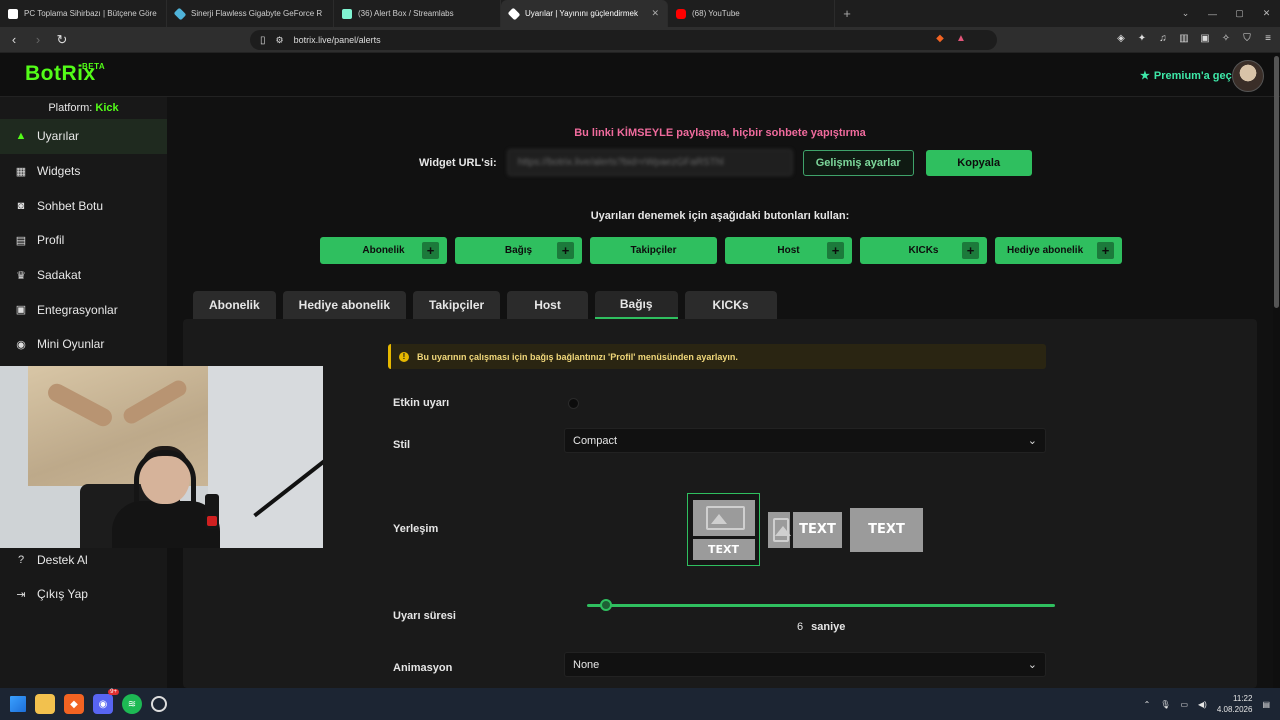 The width and height of the screenshot is (1280, 720). I want to click on browser-tab: PC Toplama Sihirbazı | Bütçene Göre, so click(83, 13).